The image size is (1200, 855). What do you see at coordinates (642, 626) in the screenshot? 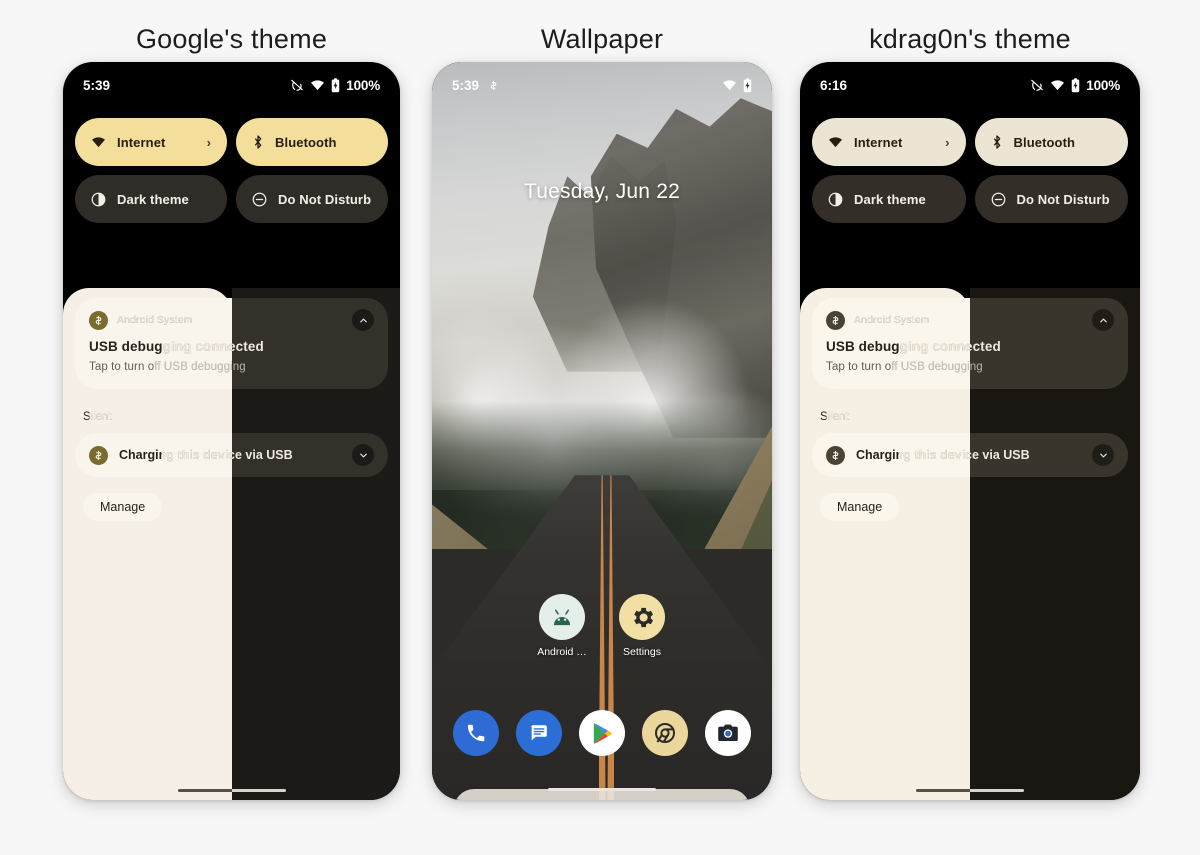
I see `home-app-settings: Settings` at bounding box center [642, 626].